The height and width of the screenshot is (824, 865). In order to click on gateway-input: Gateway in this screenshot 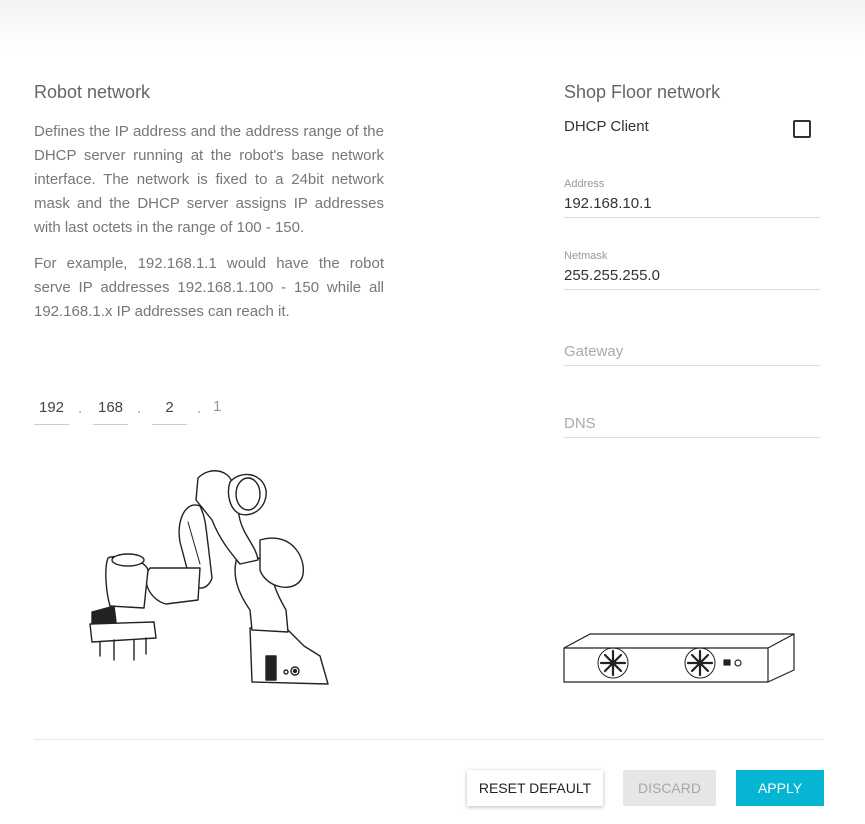, I will do `click(692, 352)`.